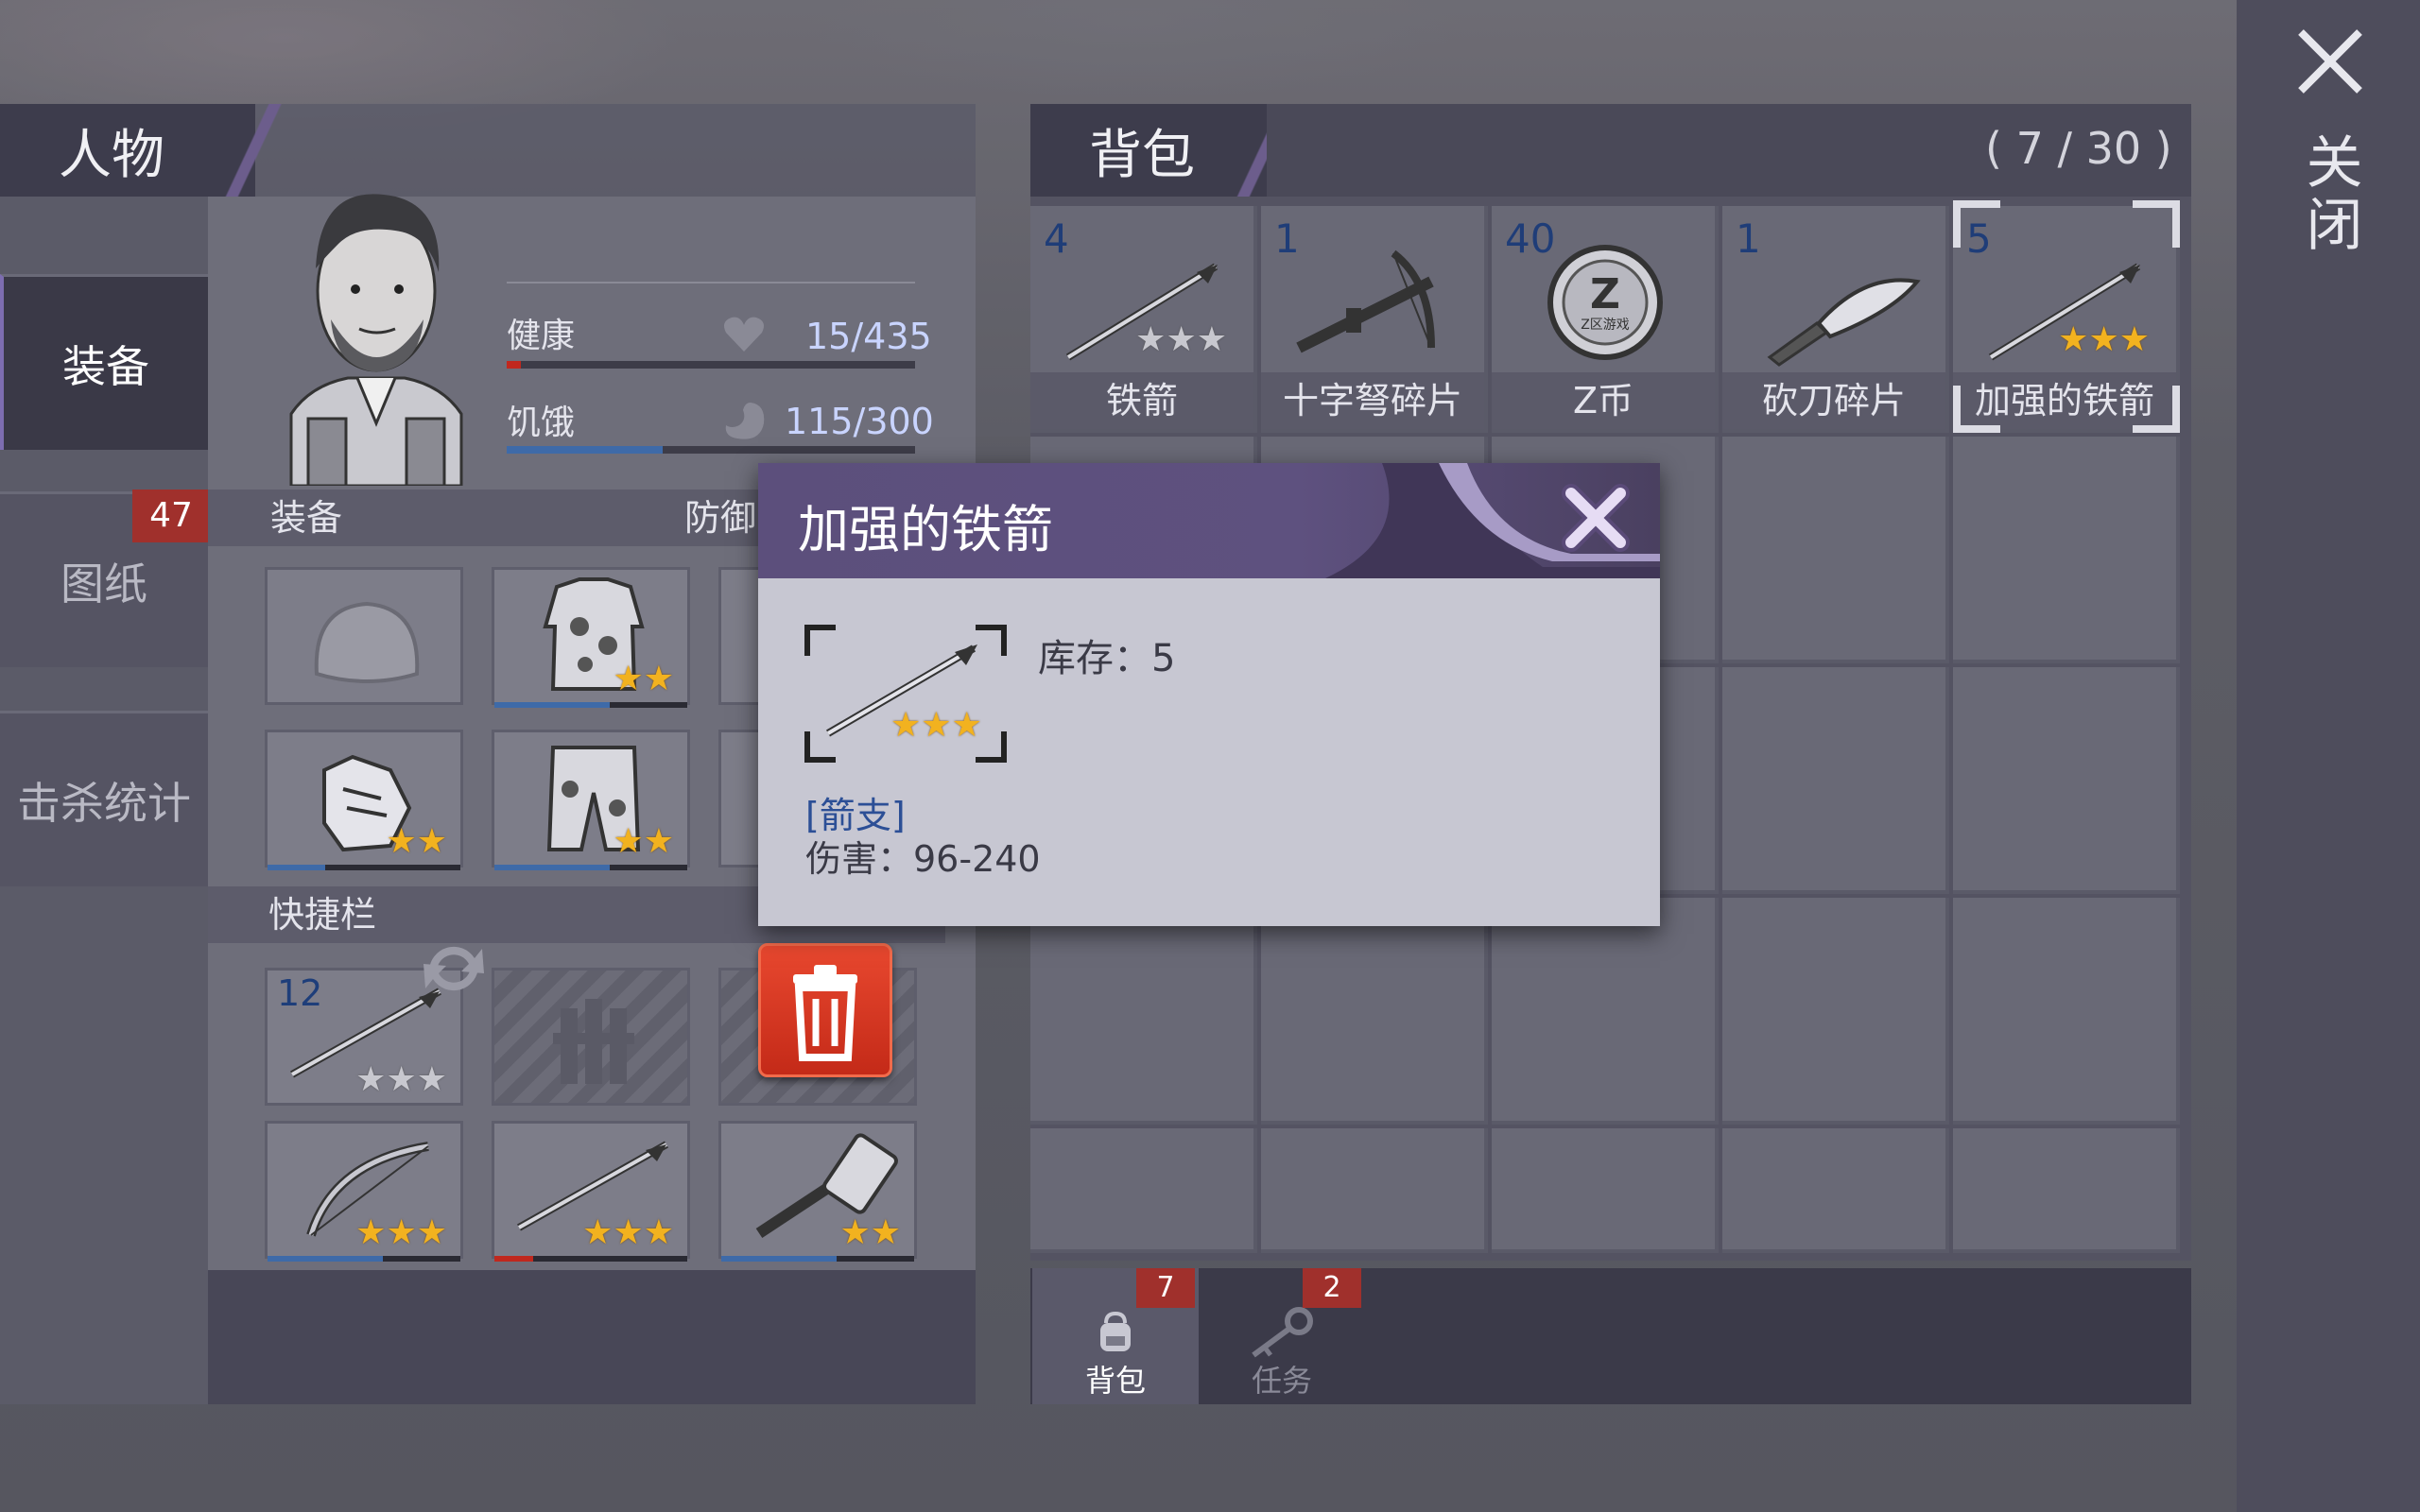 Image resolution: width=2420 pixels, height=1512 pixels. What do you see at coordinates (171, 516) in the screenshot?
I see `blueprints-badge: 47` at bounding box center [171, 516].